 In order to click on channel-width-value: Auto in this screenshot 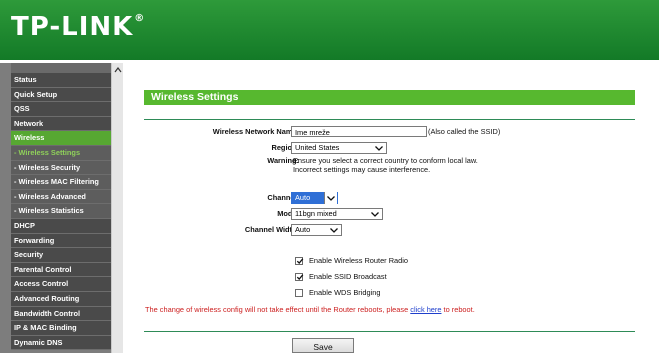, I will do `click(303, 229)`.